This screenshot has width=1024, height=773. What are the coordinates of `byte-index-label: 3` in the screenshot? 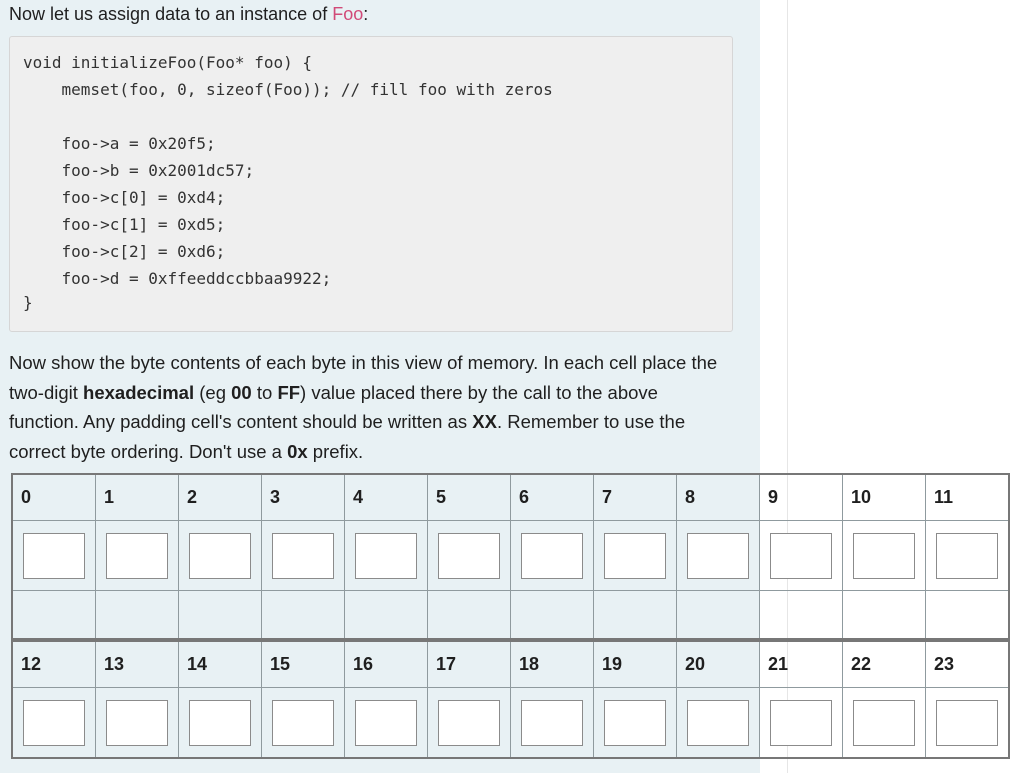 It's located at (303, 497).